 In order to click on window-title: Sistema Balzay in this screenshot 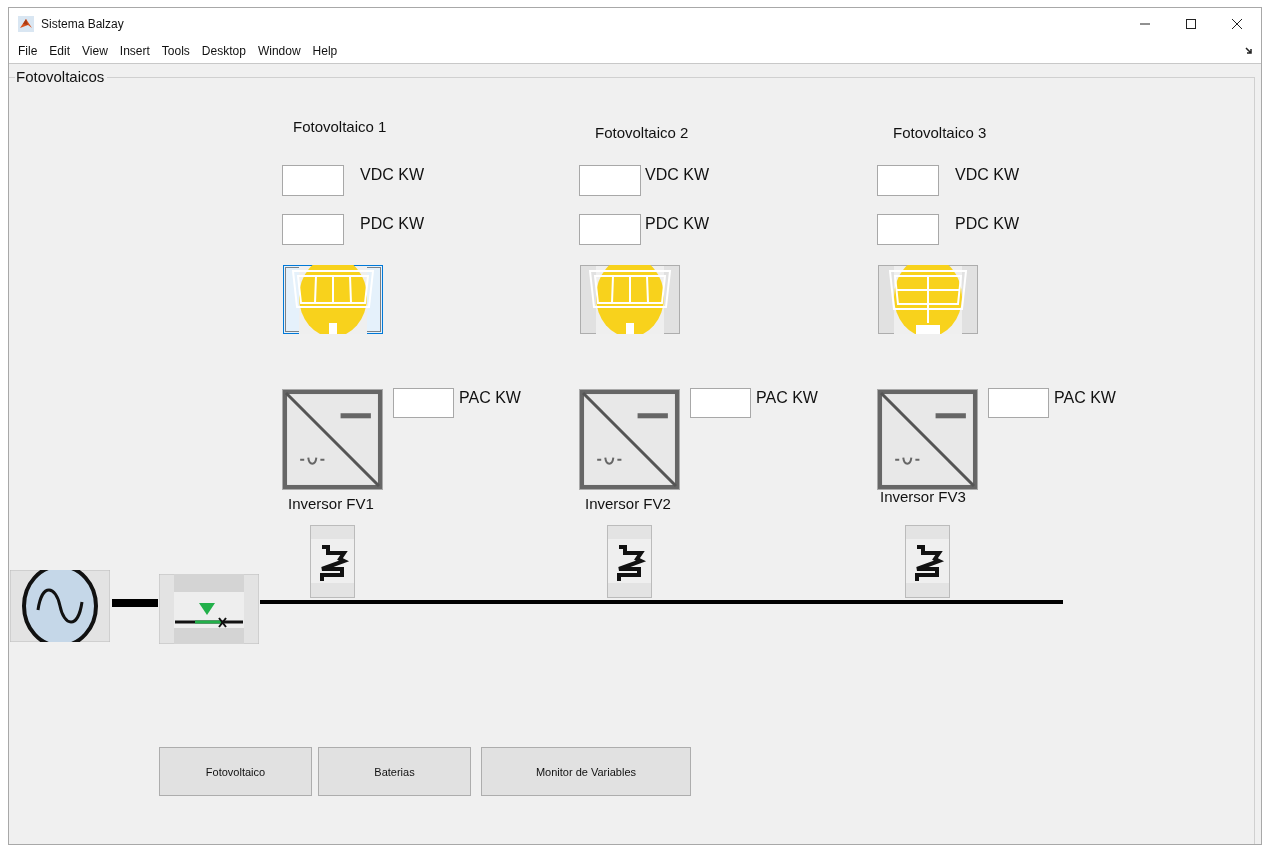, I will do `click(82, 23)`.